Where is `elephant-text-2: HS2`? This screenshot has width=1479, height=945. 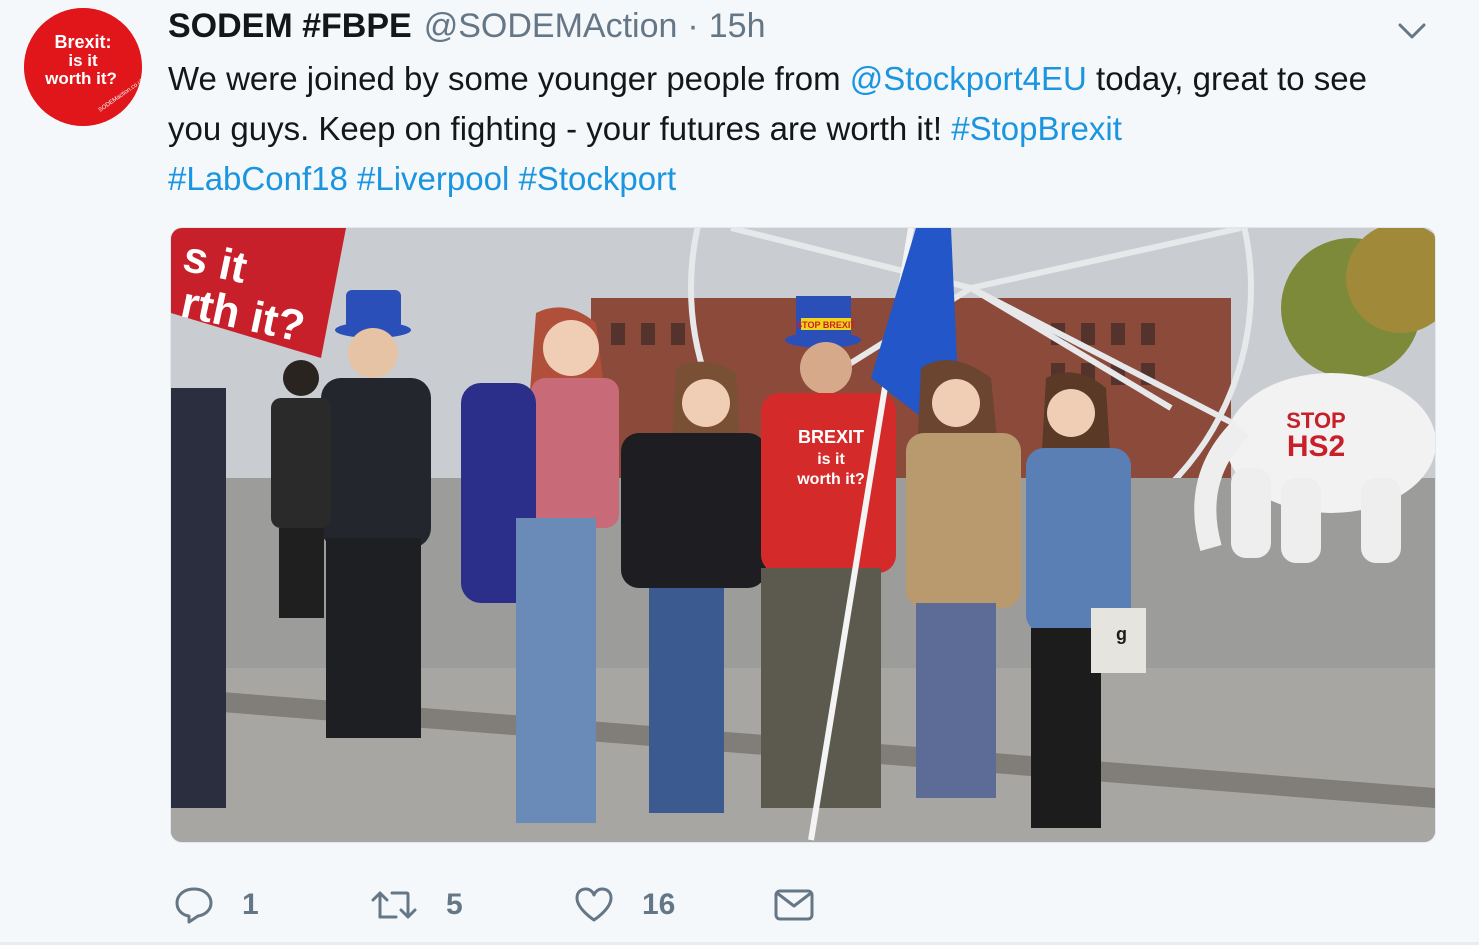 elephant-text-2: HS2 is located at coordinates (1316, 446).